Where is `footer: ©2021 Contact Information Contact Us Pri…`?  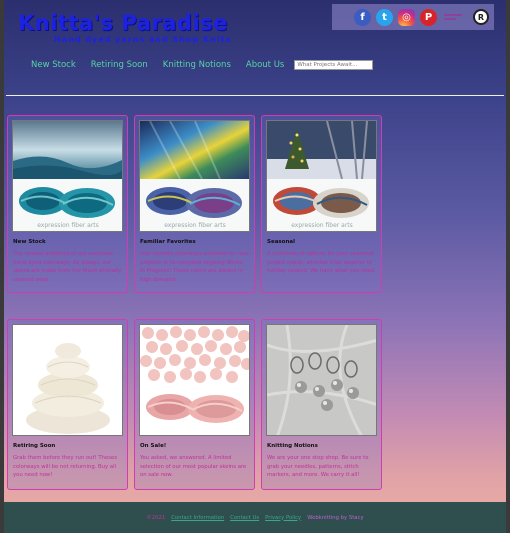 footer: ©2021 Contact Information Contact Us Pri… is located at coordinates (255, 517).